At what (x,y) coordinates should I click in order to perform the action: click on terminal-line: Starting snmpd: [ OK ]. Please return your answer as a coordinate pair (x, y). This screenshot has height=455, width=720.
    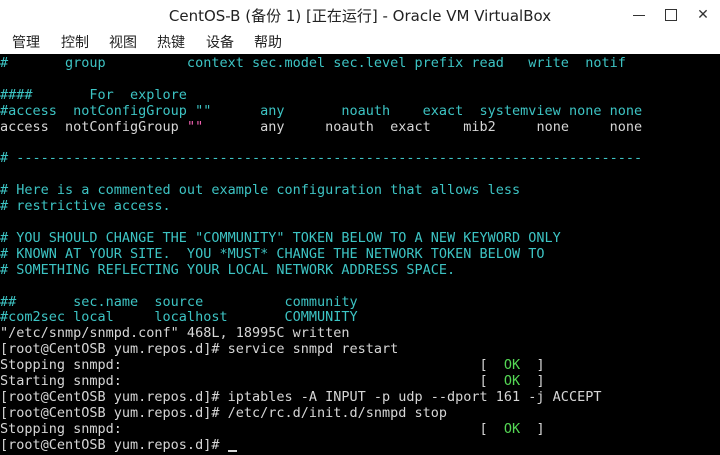
    Looking at the image, I should click on (272, 381).